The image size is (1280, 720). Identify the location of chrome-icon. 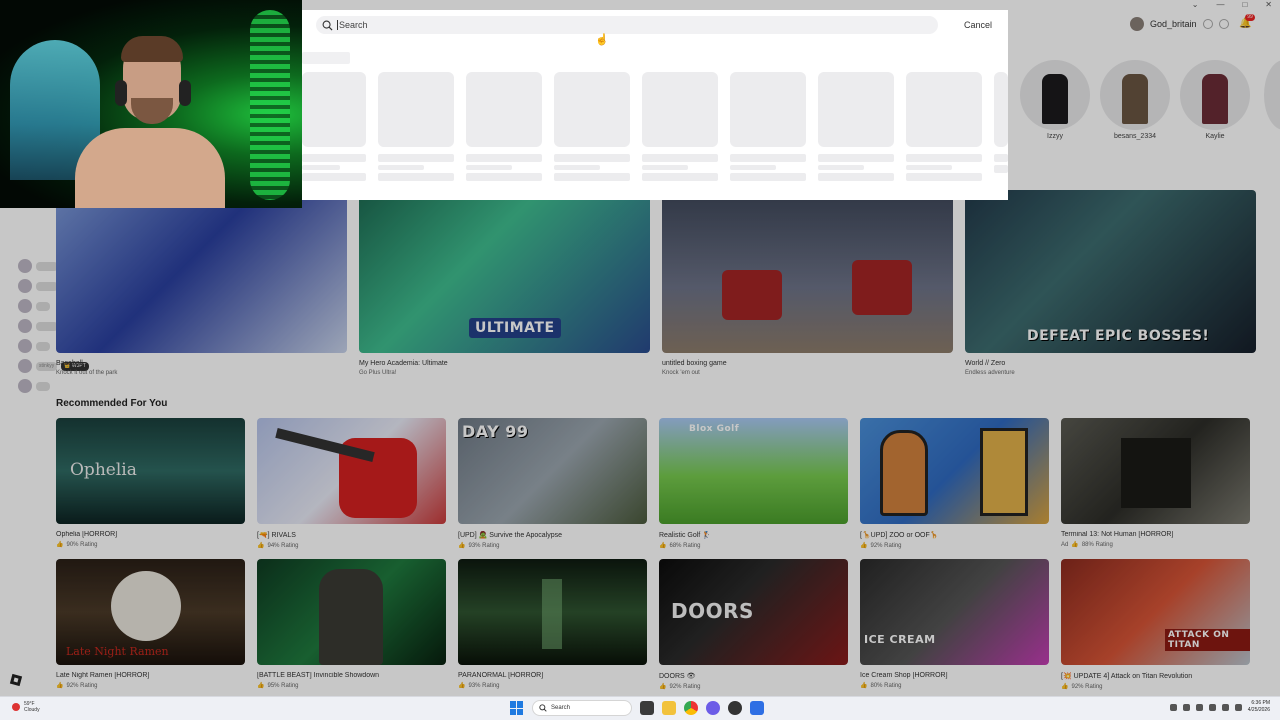
(691, 708).